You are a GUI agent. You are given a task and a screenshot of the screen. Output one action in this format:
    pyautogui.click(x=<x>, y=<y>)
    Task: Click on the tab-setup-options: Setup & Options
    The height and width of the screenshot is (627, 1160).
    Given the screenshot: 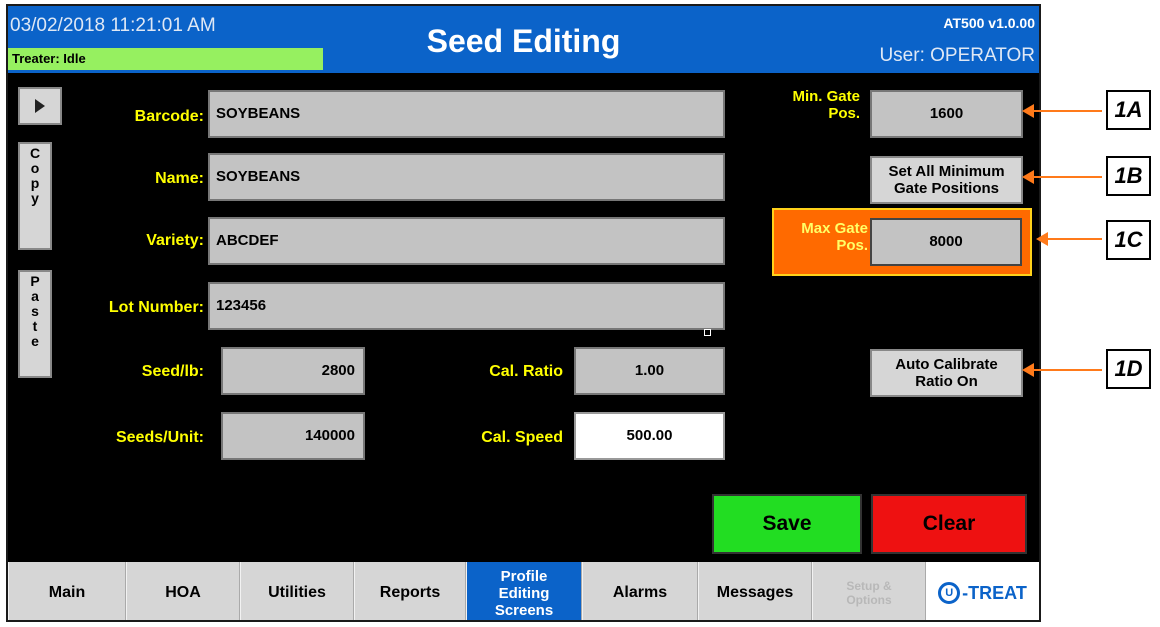 What is the action you would take?
    pyautogui.click(x=869, y=591)
    